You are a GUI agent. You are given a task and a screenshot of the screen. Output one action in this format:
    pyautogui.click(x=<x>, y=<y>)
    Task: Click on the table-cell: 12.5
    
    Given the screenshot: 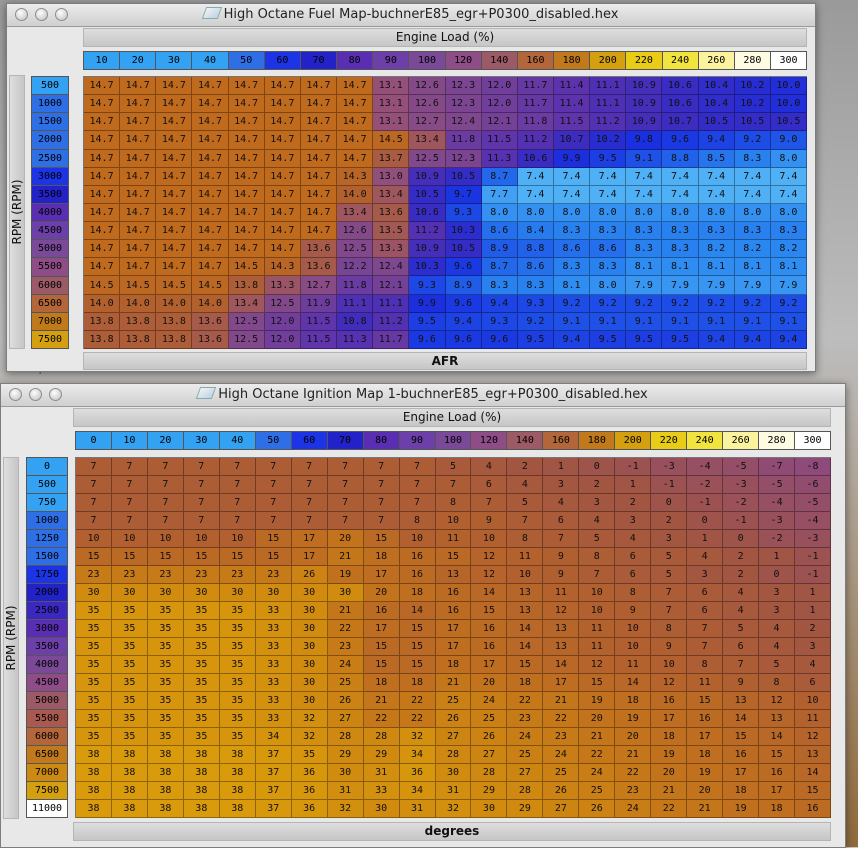 What is the action you would take?
    pyautogui.click(x=246, y=321)
    